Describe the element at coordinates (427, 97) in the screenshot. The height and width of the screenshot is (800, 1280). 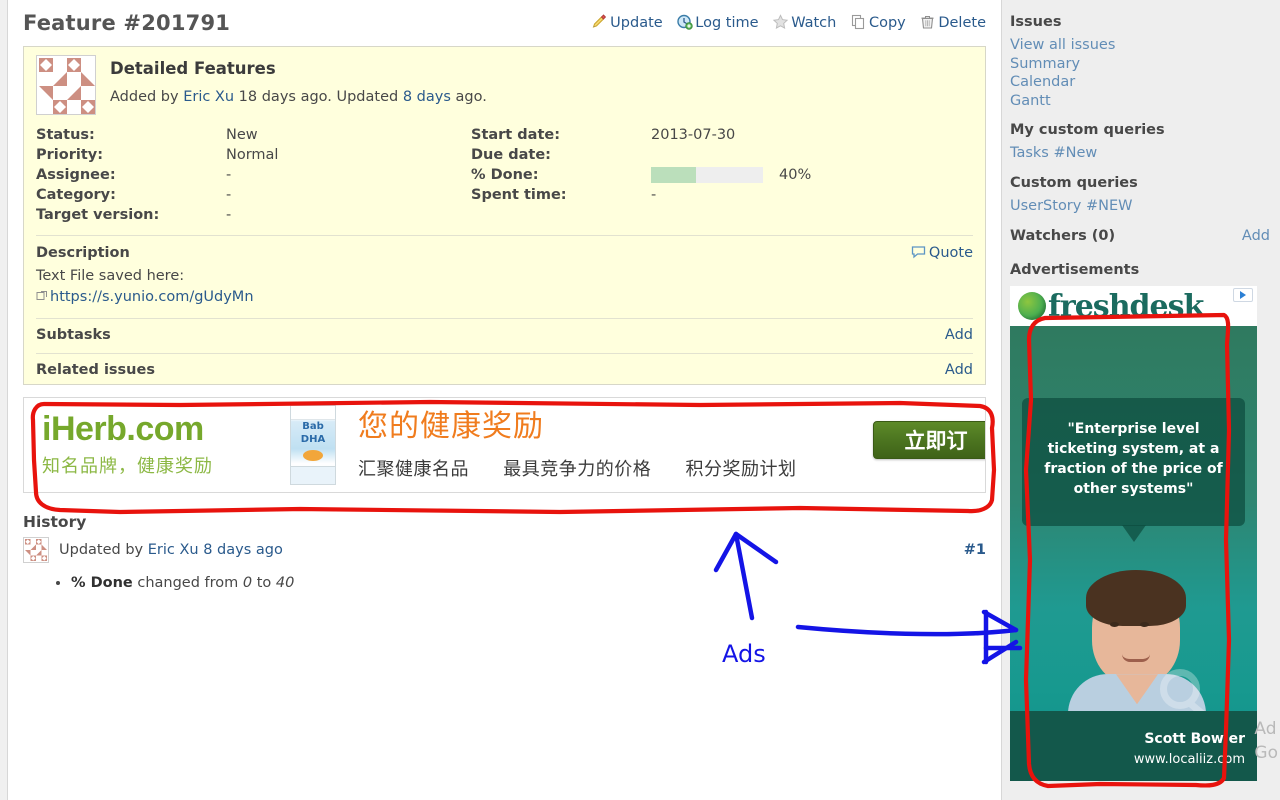
I see `updated-ago-link: 8 days` at that location.